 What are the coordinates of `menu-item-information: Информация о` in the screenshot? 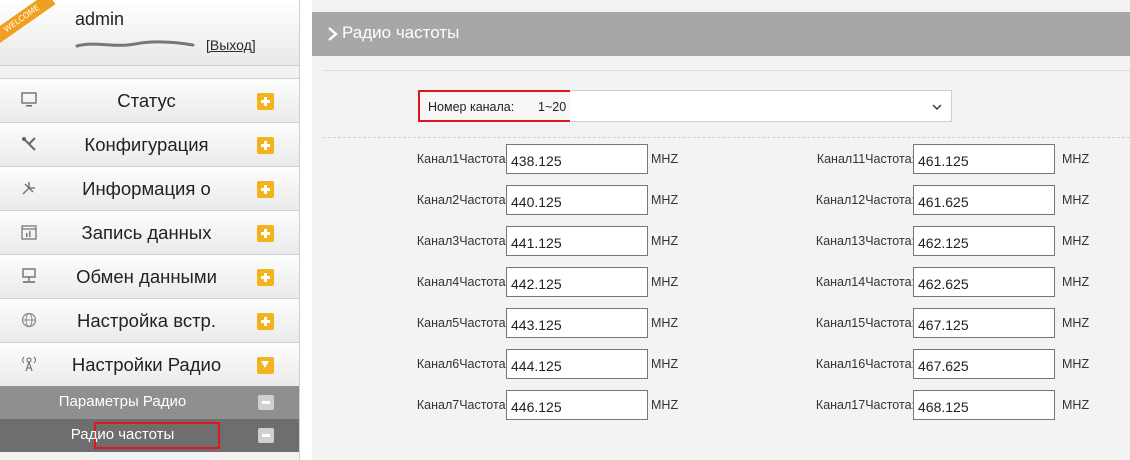 It's located at (149, 188).